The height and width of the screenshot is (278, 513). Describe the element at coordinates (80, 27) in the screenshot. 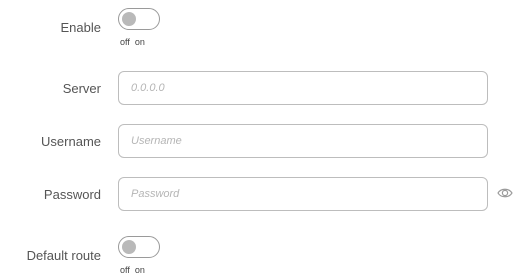

I see `enable-label: Enable` at that location.